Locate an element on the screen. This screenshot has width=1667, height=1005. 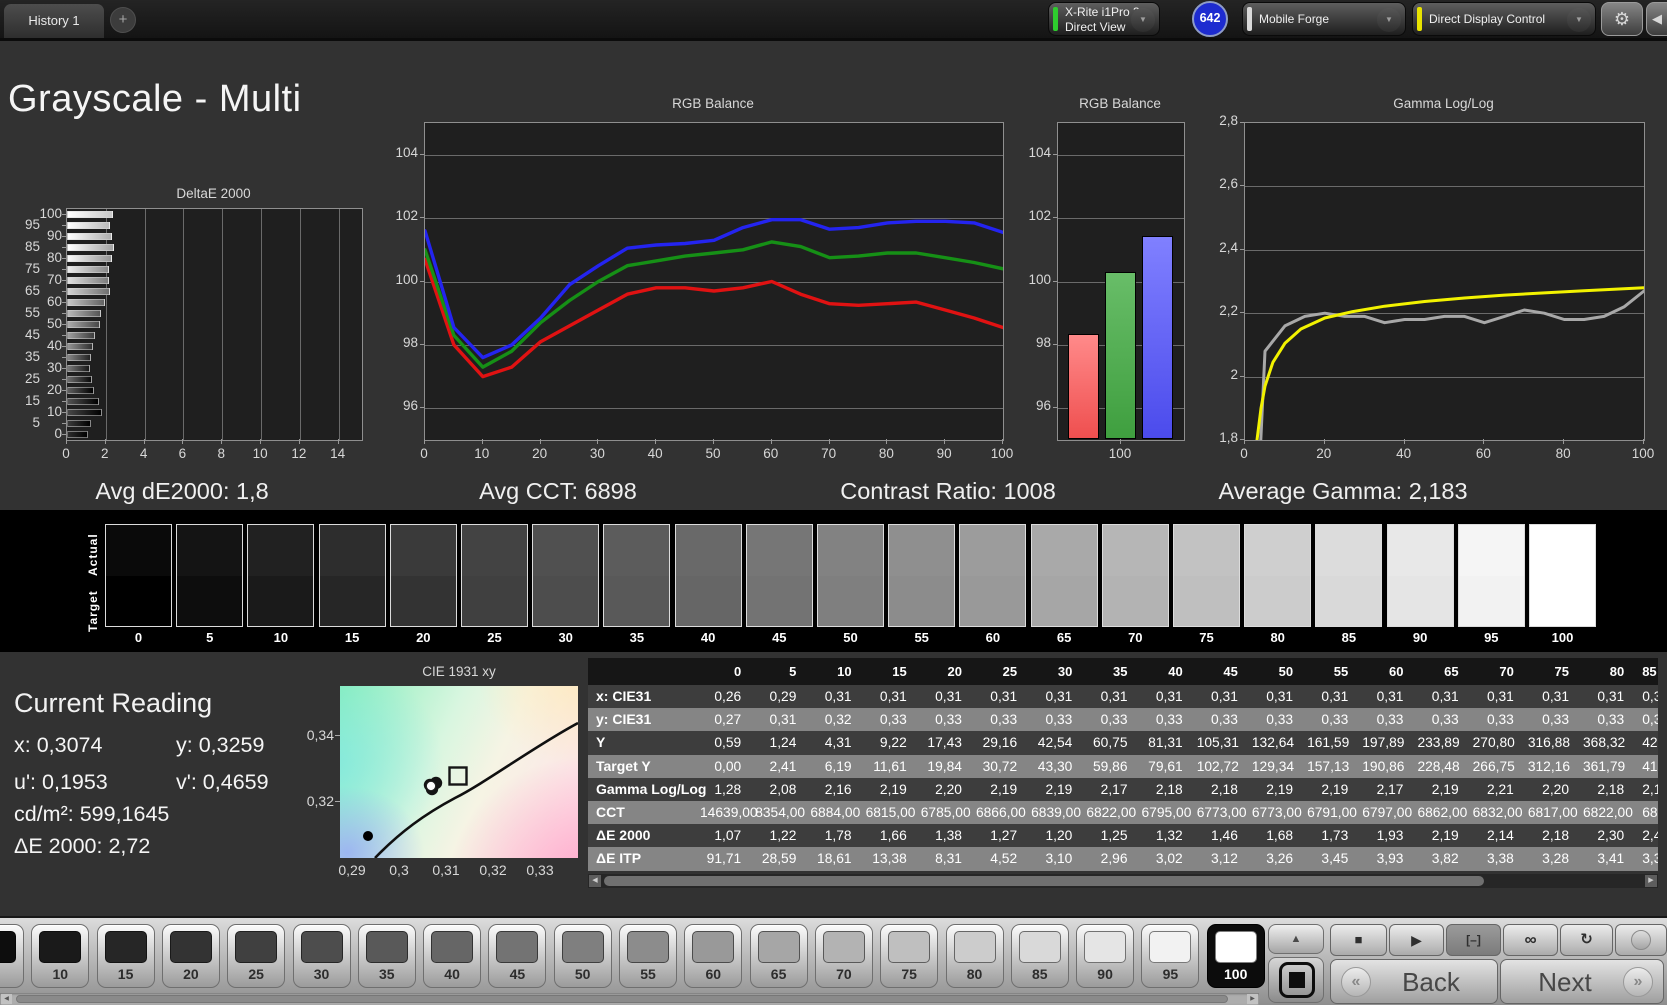
pattern-level-button-30: 30 is located at coordinates (321, 956).